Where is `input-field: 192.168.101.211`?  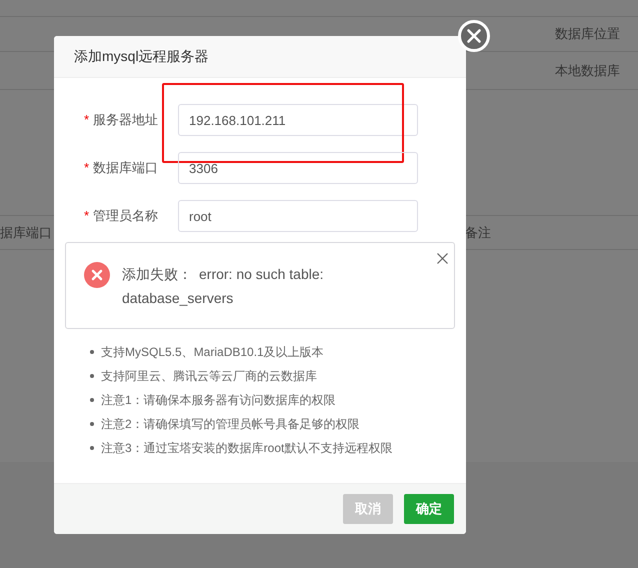
input-field: 192.168.101.211 is located at coordinates (298, 120).